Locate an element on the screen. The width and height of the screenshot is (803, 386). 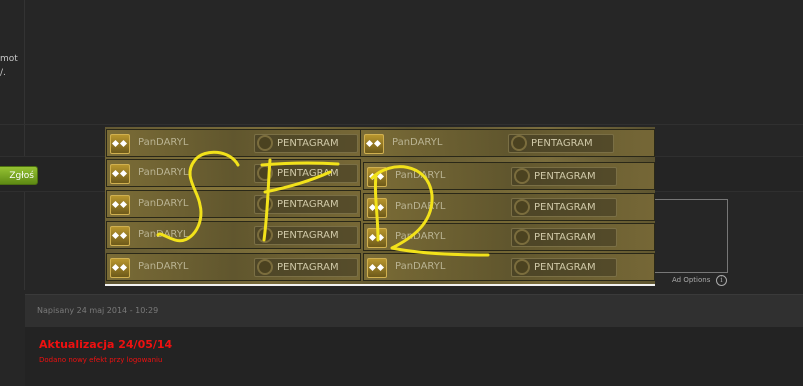
update-text: Dodano nowy efekt przy logowaniu is located at coordinates (101, 360).